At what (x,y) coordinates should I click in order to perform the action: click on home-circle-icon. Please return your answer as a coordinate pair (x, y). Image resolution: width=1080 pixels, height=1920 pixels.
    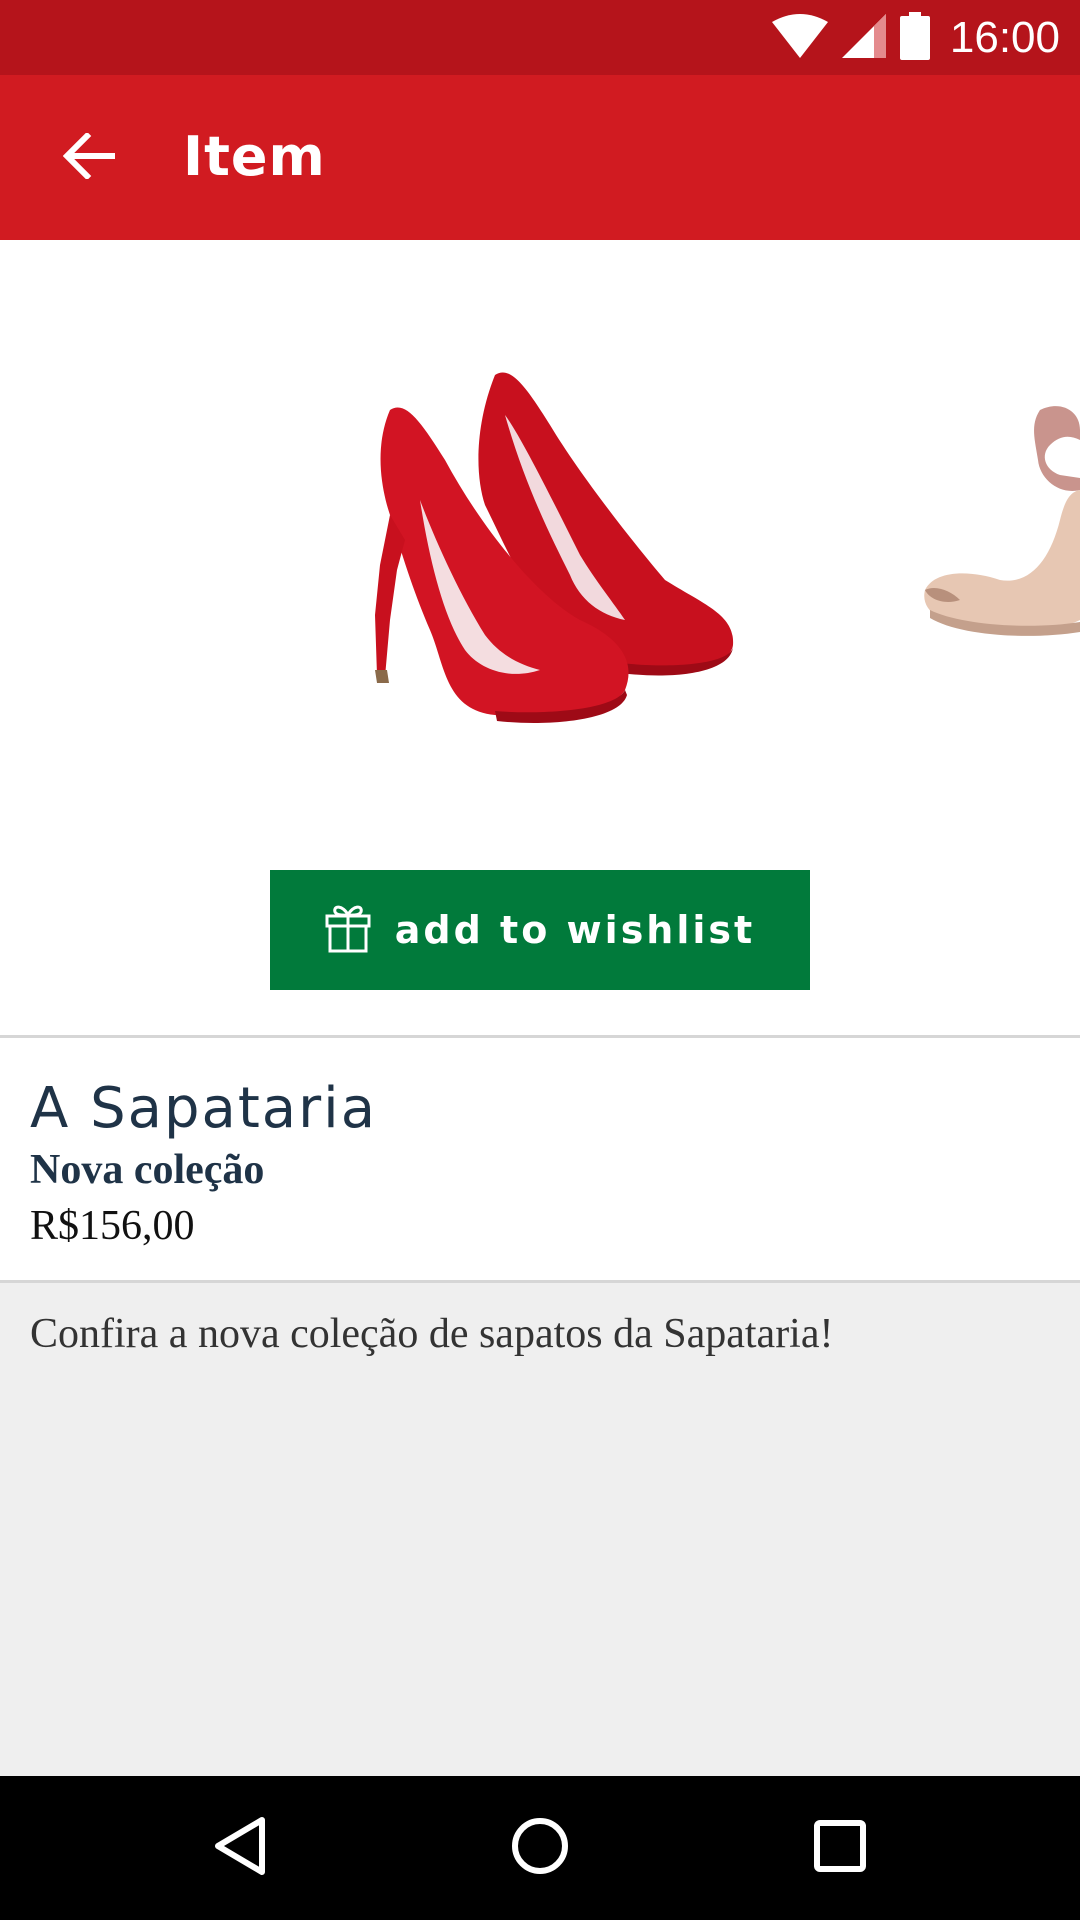
    Looking at the image, I should click on (540, 1848).